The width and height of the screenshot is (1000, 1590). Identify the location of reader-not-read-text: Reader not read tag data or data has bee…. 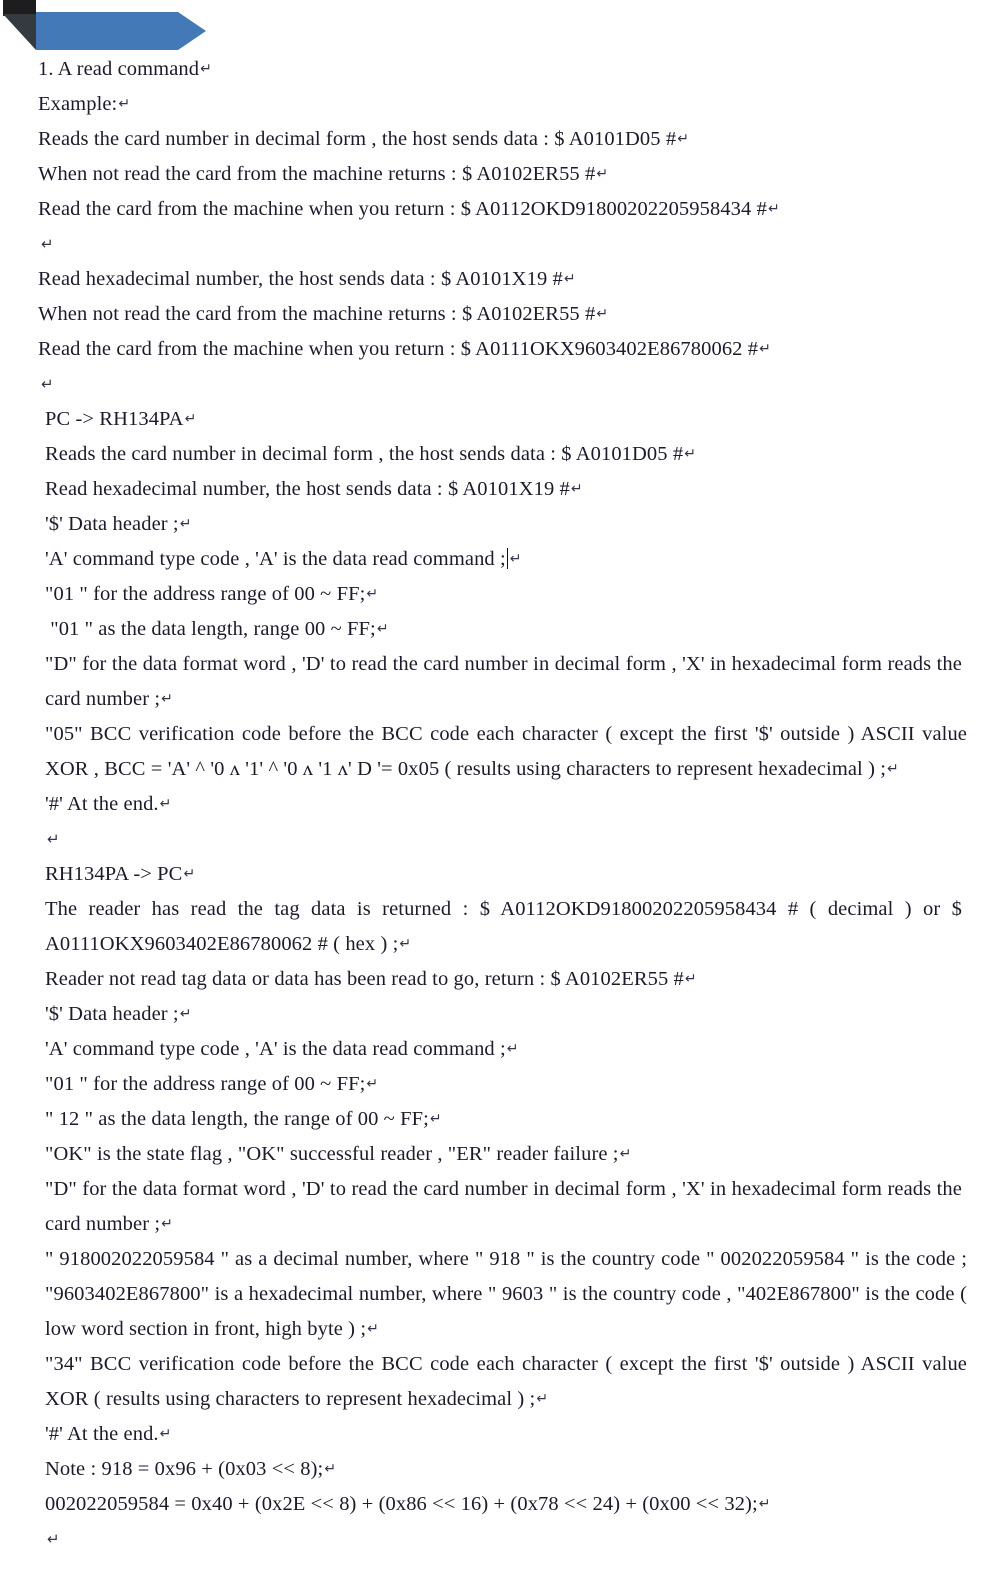
(364, 979).